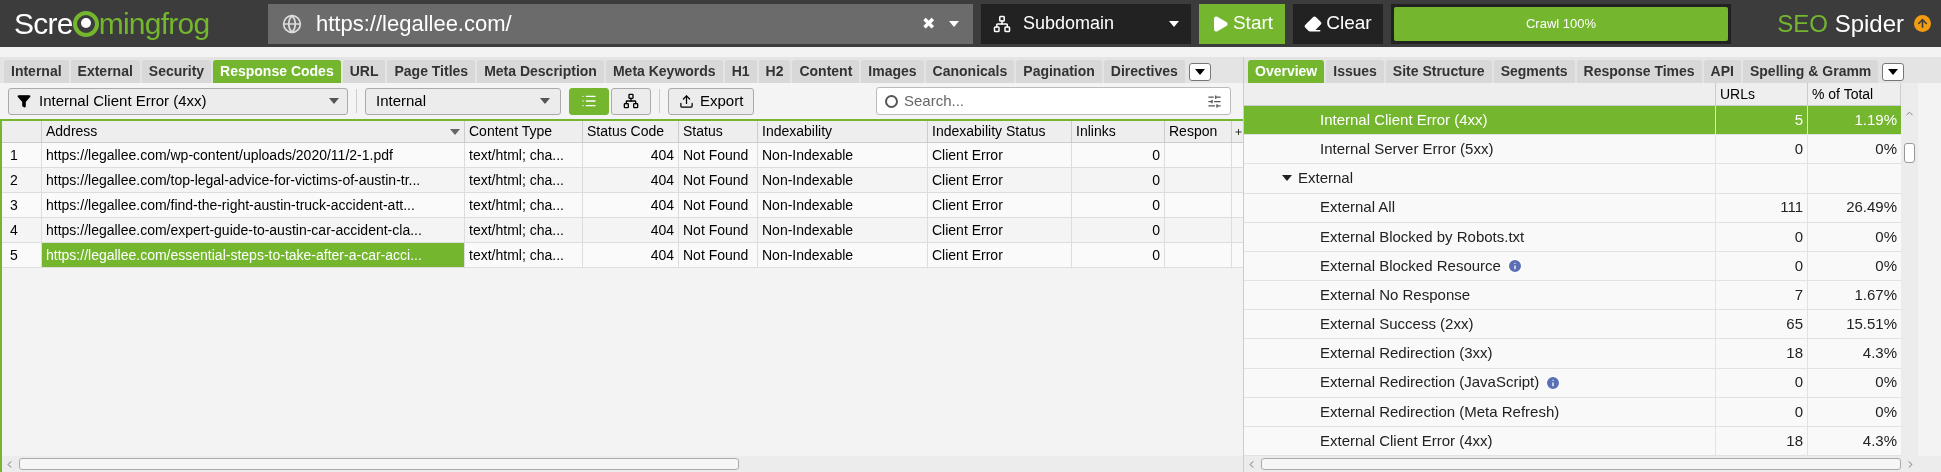  Describe the element at coordinates (1762, 94) in the screenshot. I see `column-header: URLs` at that location.